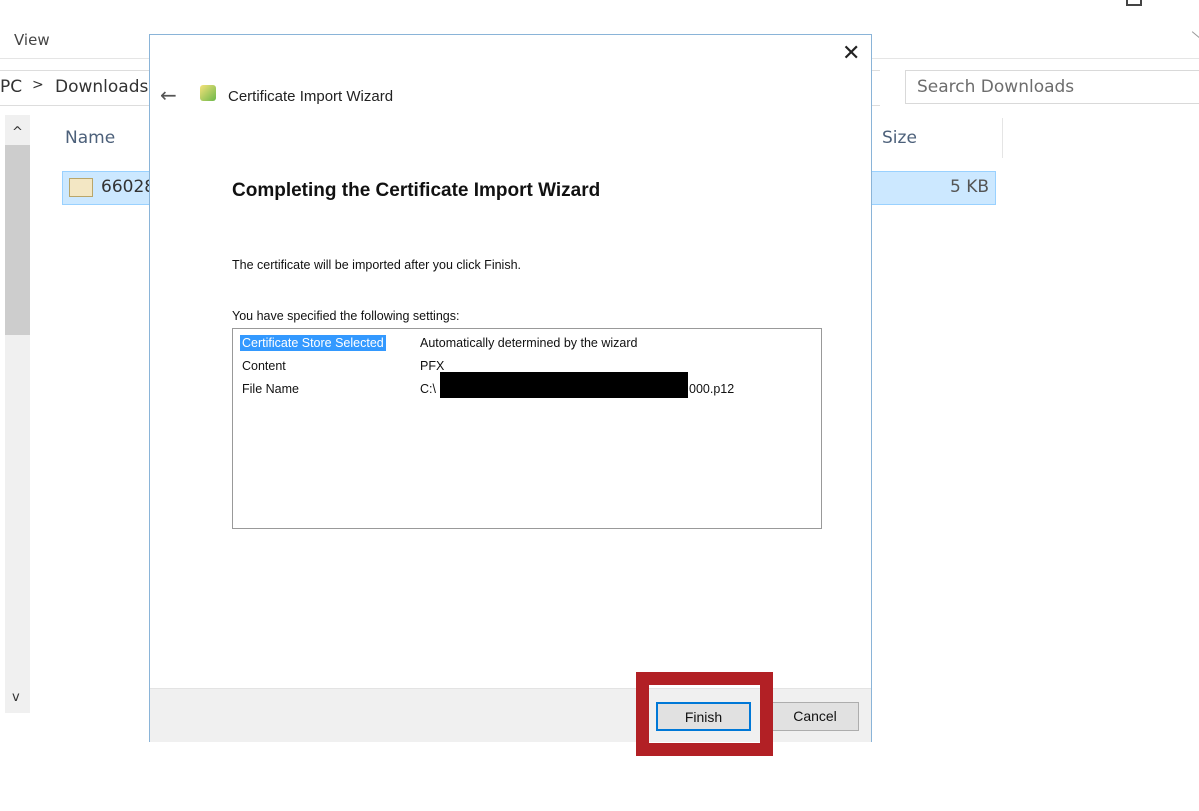 This screenshot has height=811, width=1199. What do you see at coordinates (311, 96) in the screenshot?
I see `dialog-title: Certificate Import Wizard` at bounding box center [311, 96].